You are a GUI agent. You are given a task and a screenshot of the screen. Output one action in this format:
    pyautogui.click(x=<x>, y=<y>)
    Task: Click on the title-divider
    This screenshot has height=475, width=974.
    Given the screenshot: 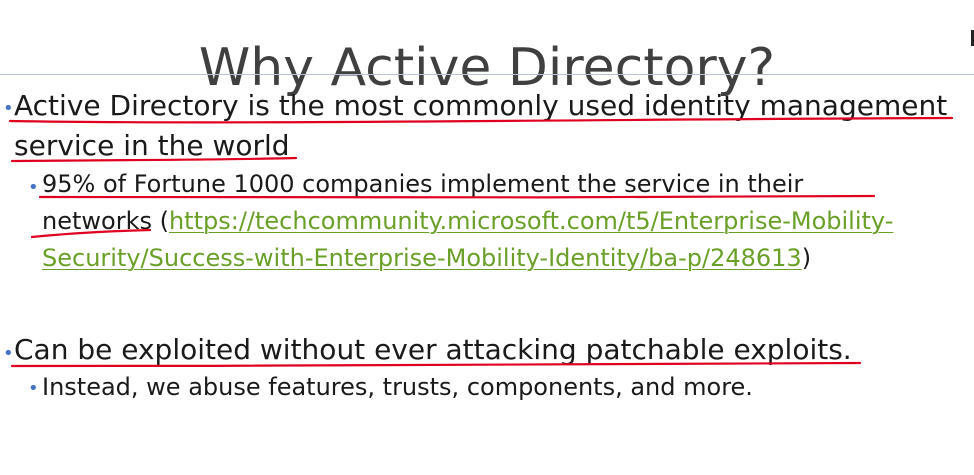 What is the action you would take?
    pyautogui.click(x=487, y=74)
    